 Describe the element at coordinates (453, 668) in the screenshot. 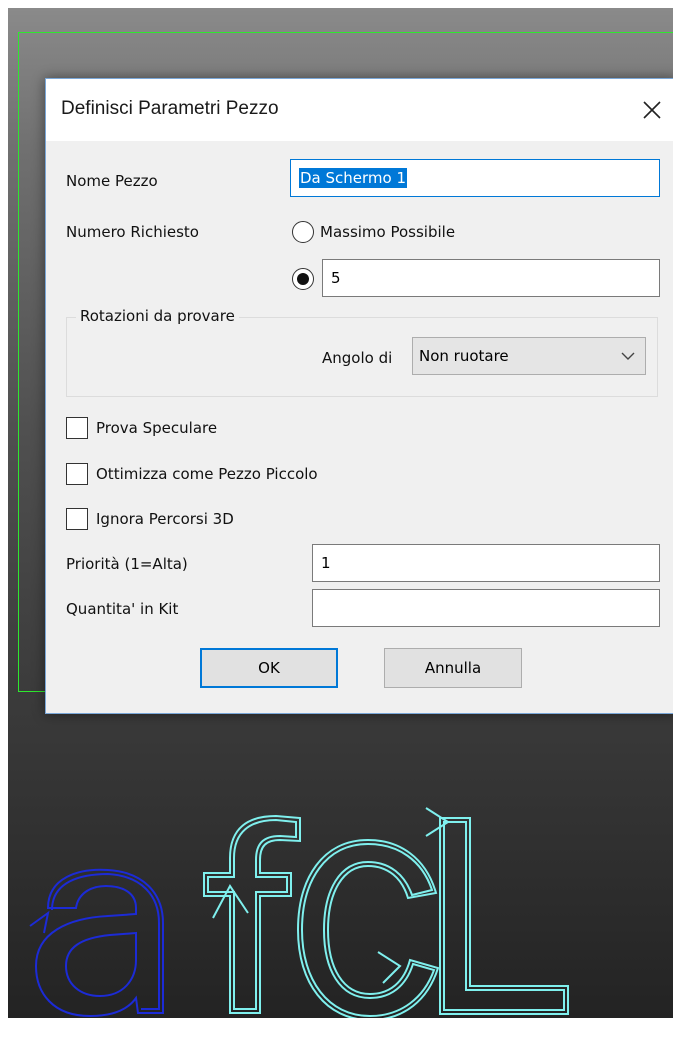

I see `cancel-button: Annulla` at that location.